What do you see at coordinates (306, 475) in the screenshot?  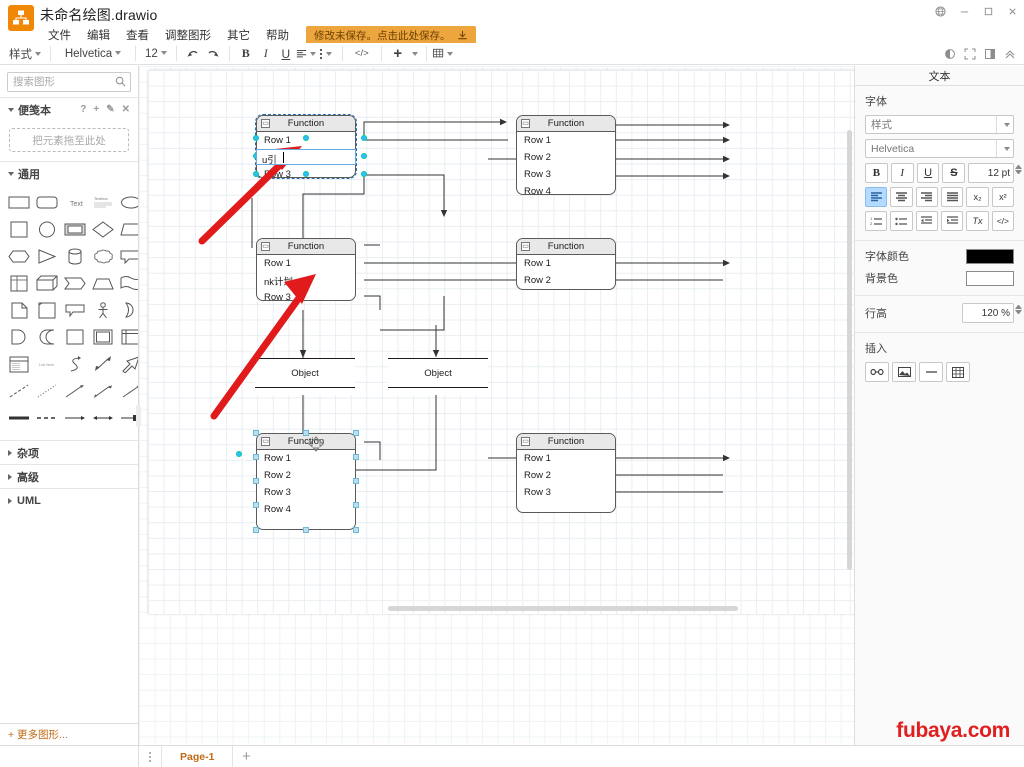 I see `function-5-row-2: Row 2` at bounding box center [306, 475].